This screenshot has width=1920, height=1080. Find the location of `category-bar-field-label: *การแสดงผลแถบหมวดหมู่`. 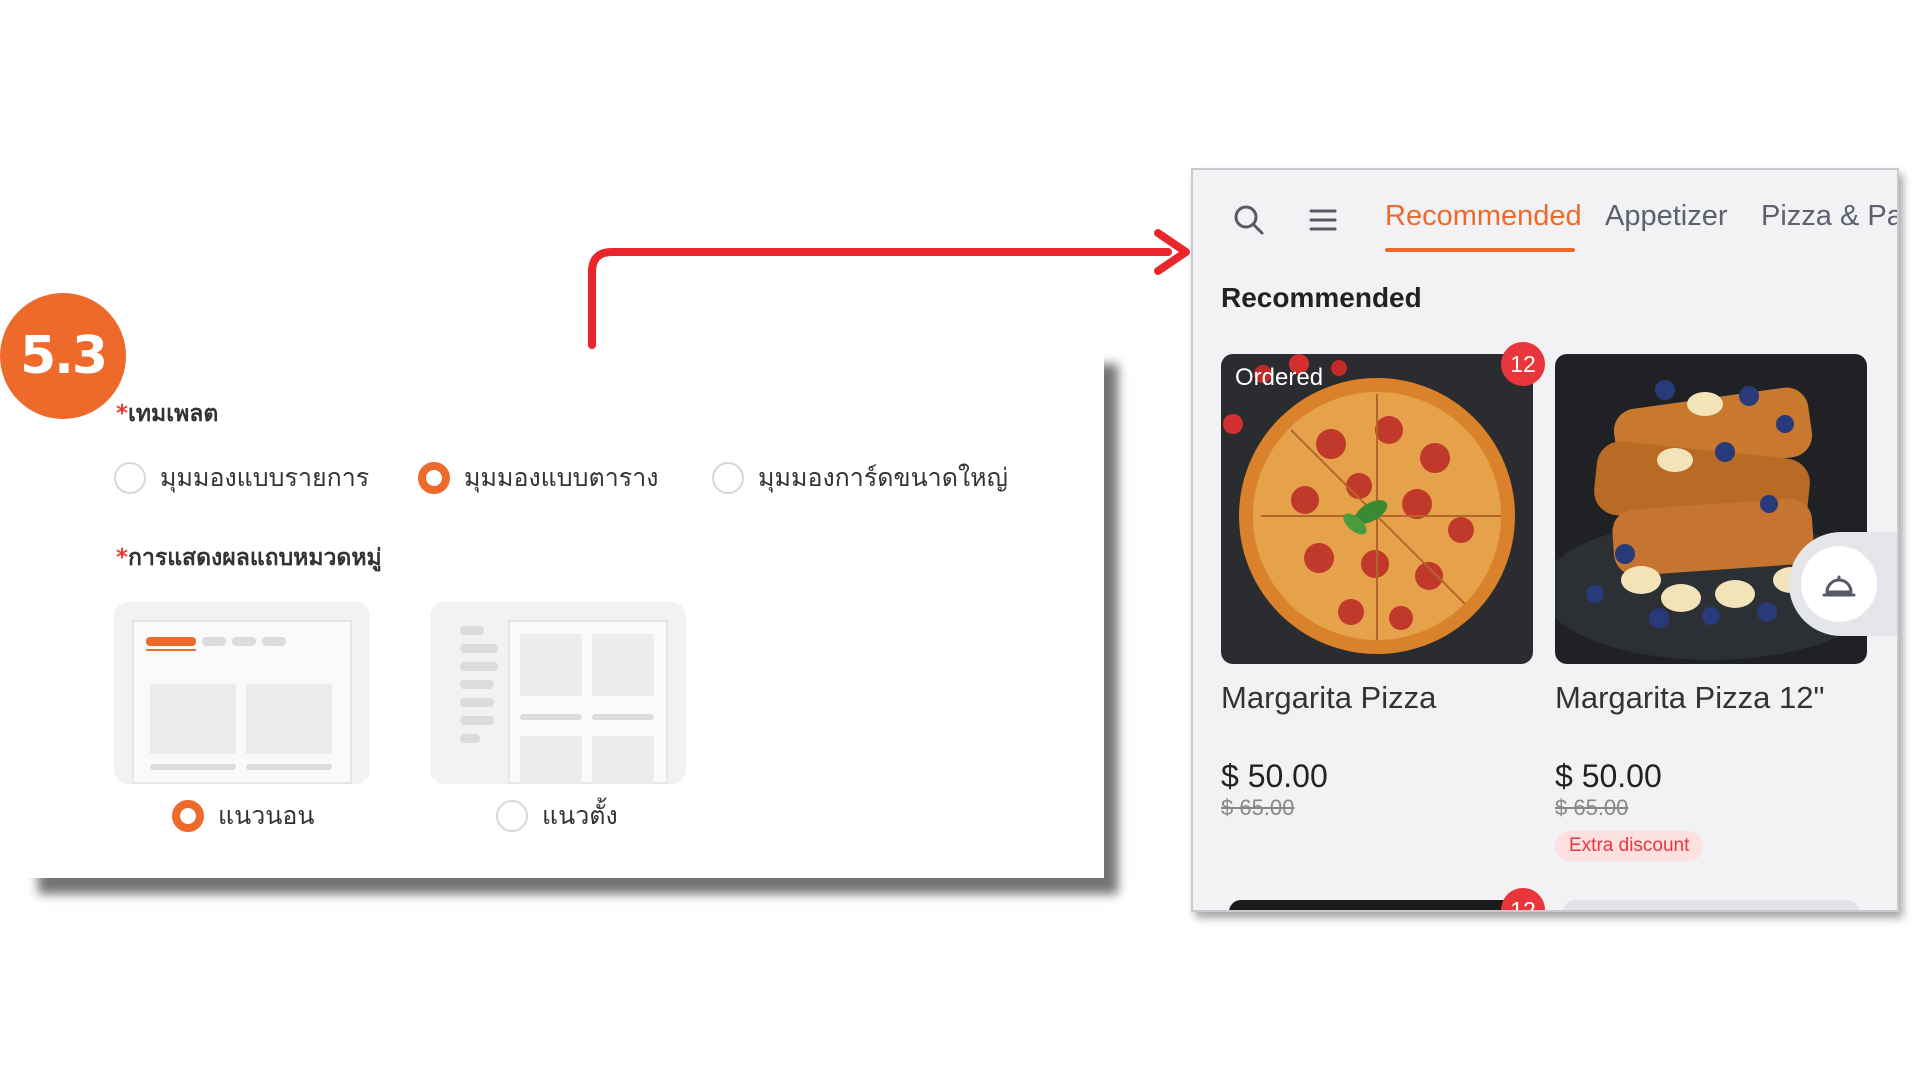

category-bar-field-label: *การแสดงผลแถบหมวดหมู่ is located at coordinates (249, 558).